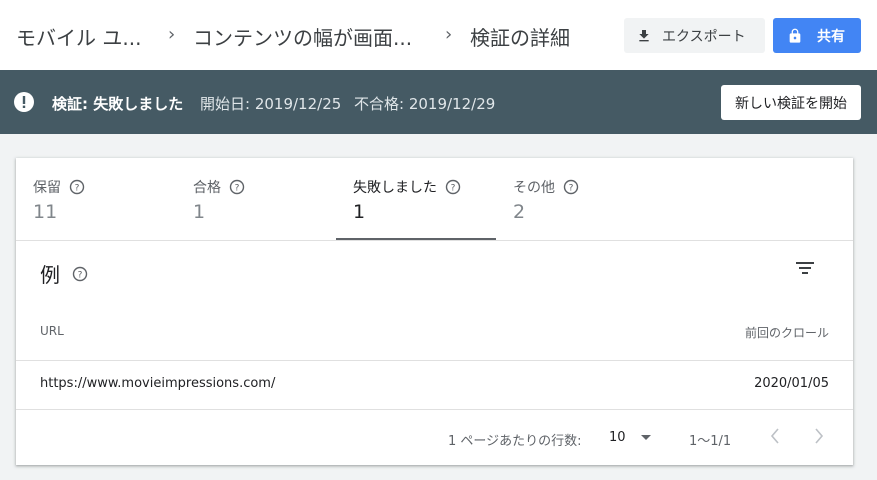 The image size is (877, 480). What do you see at coordinates (617, 437) in the screenshot?
I see `rows-per-page-select: 10` at bounding box center [617, 437].